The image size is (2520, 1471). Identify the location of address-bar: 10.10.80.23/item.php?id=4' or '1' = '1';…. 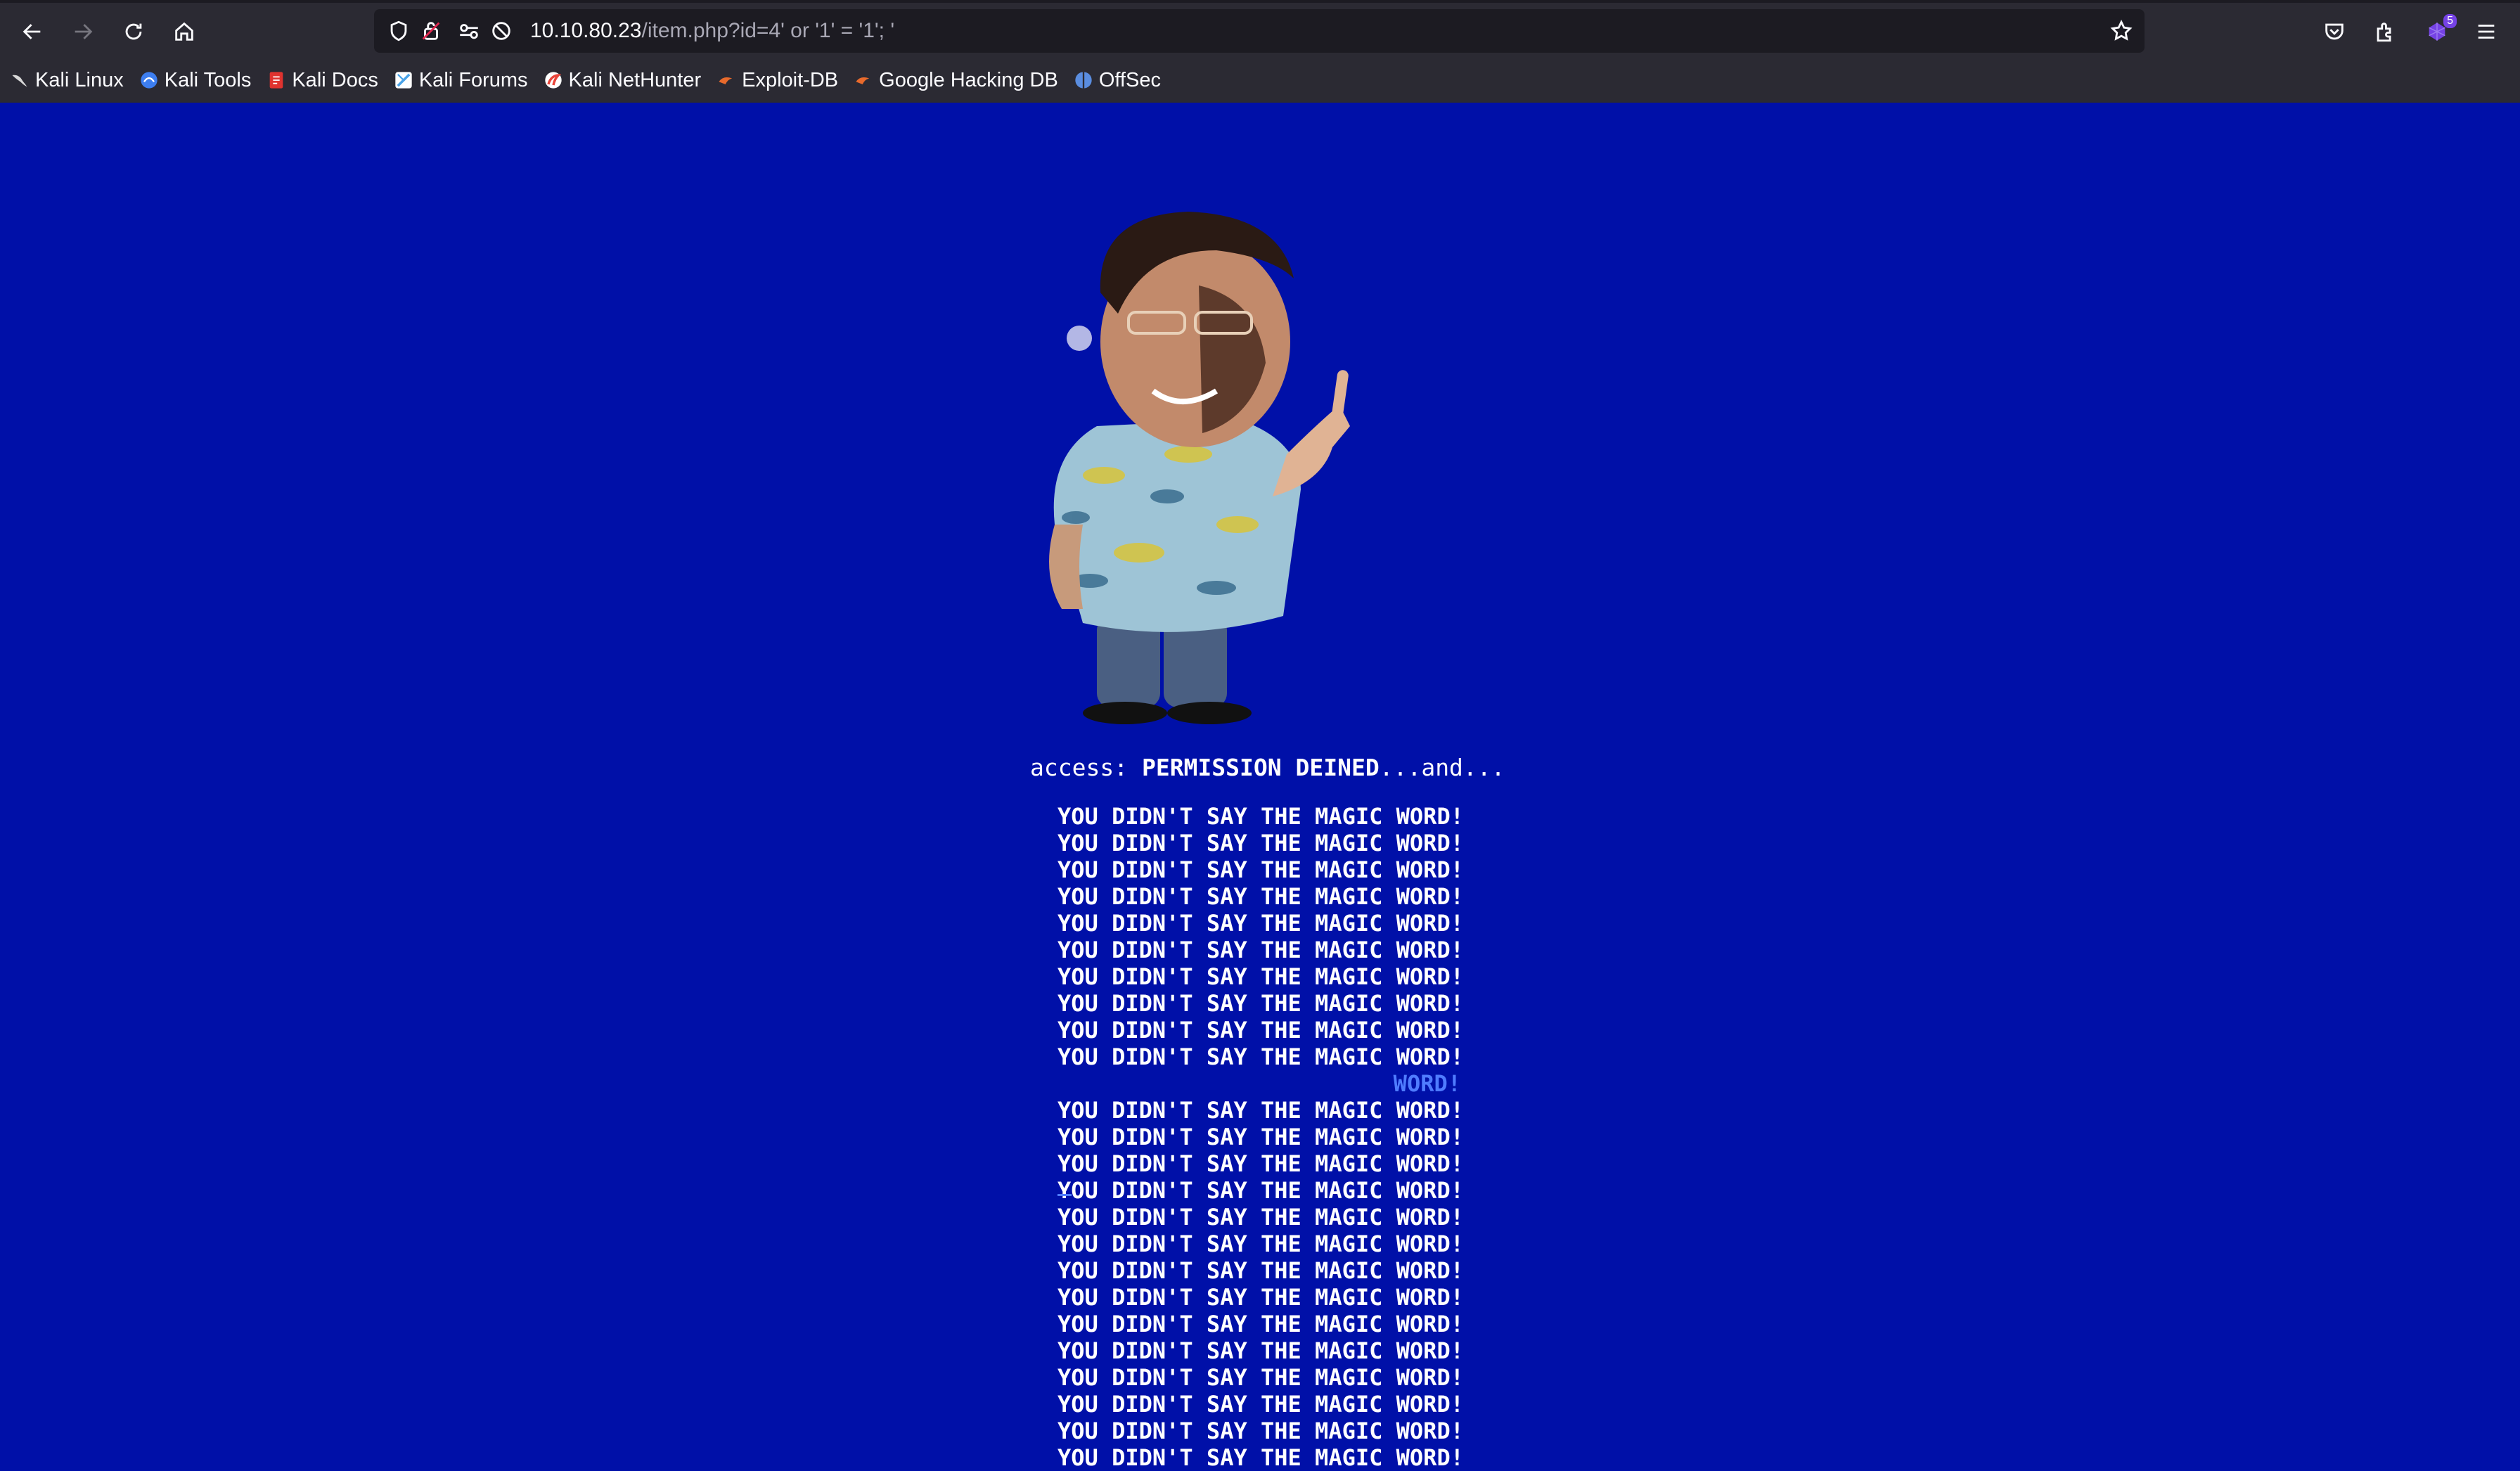
(1259, 31).